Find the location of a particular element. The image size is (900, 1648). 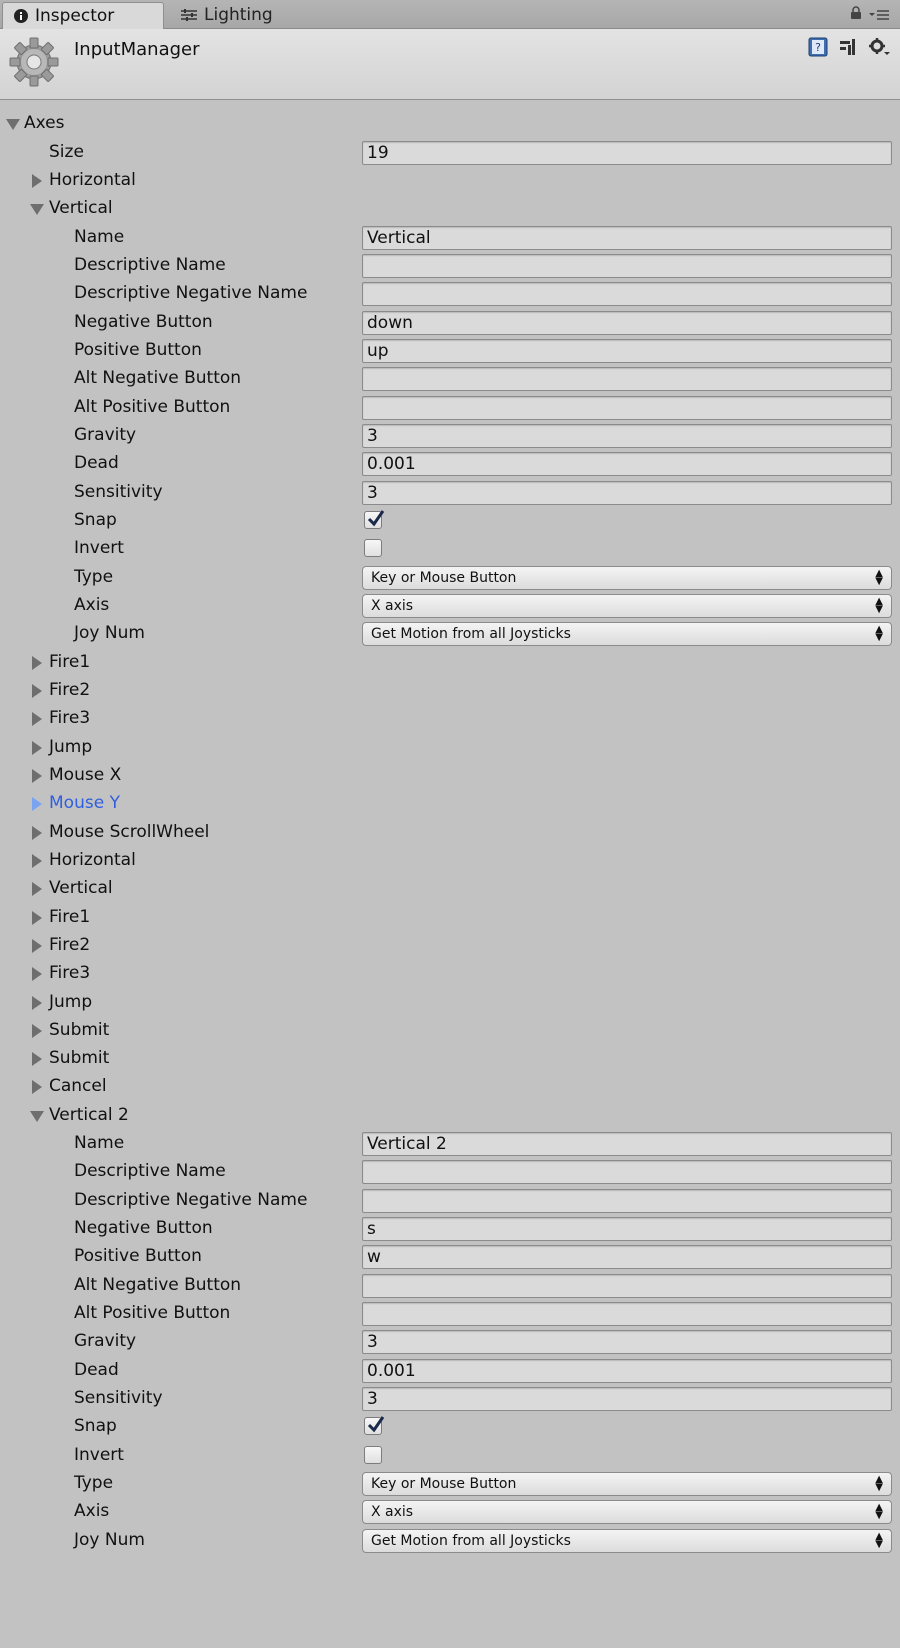

axis-item-vertical-2: Vertical 2 is located at coordinates (450, 1115).